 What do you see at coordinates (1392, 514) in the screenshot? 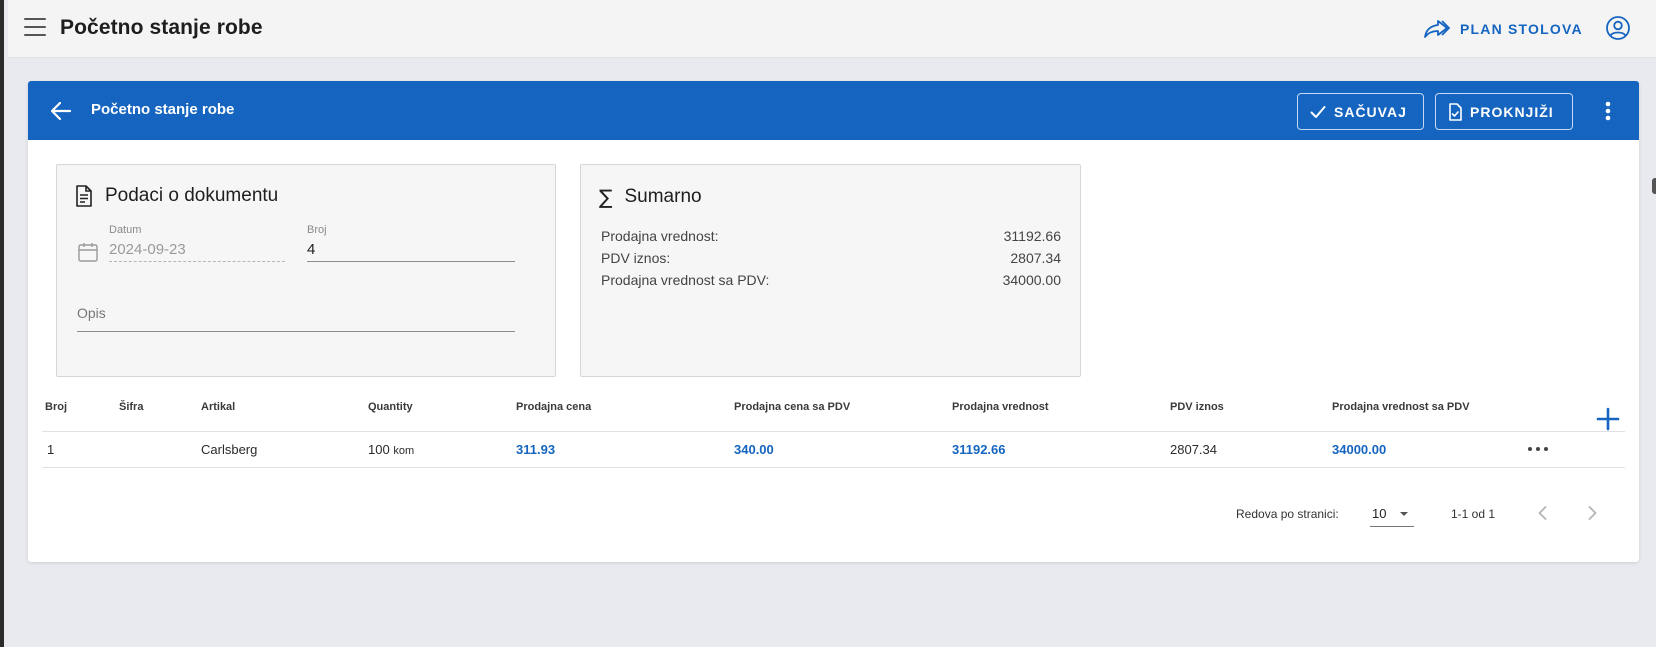
I see `rows-per-page-select: 10` at bounding box center [1392, 514].